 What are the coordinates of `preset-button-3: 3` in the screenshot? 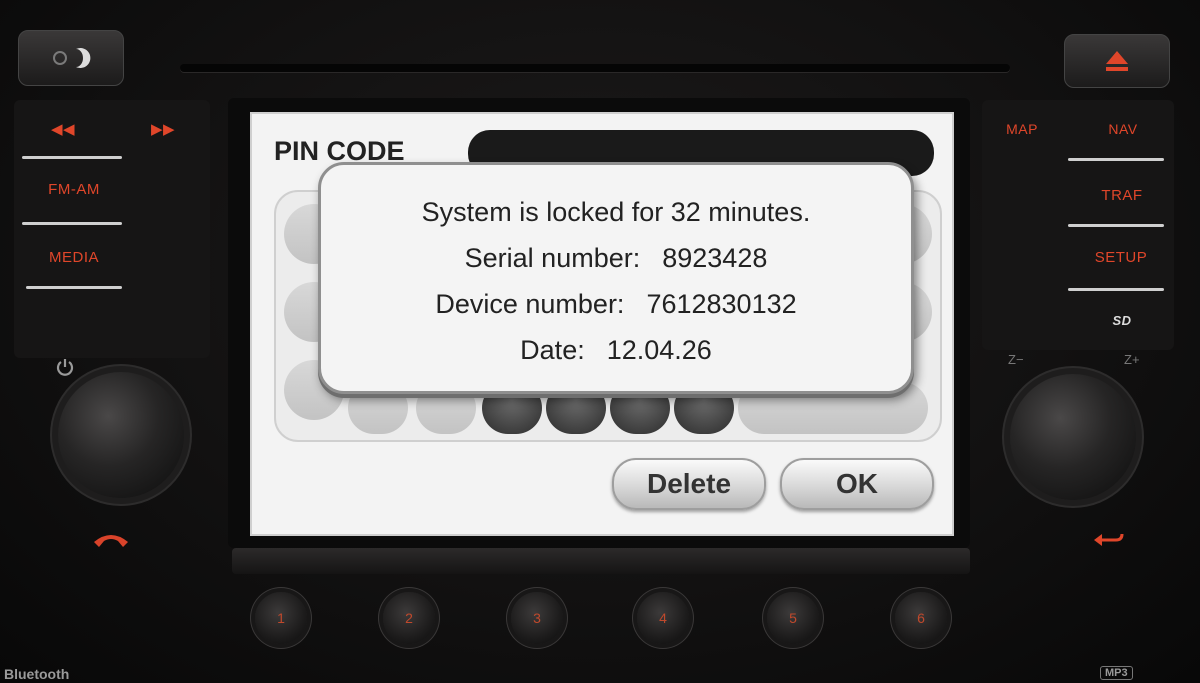 It's located at (537, 618).